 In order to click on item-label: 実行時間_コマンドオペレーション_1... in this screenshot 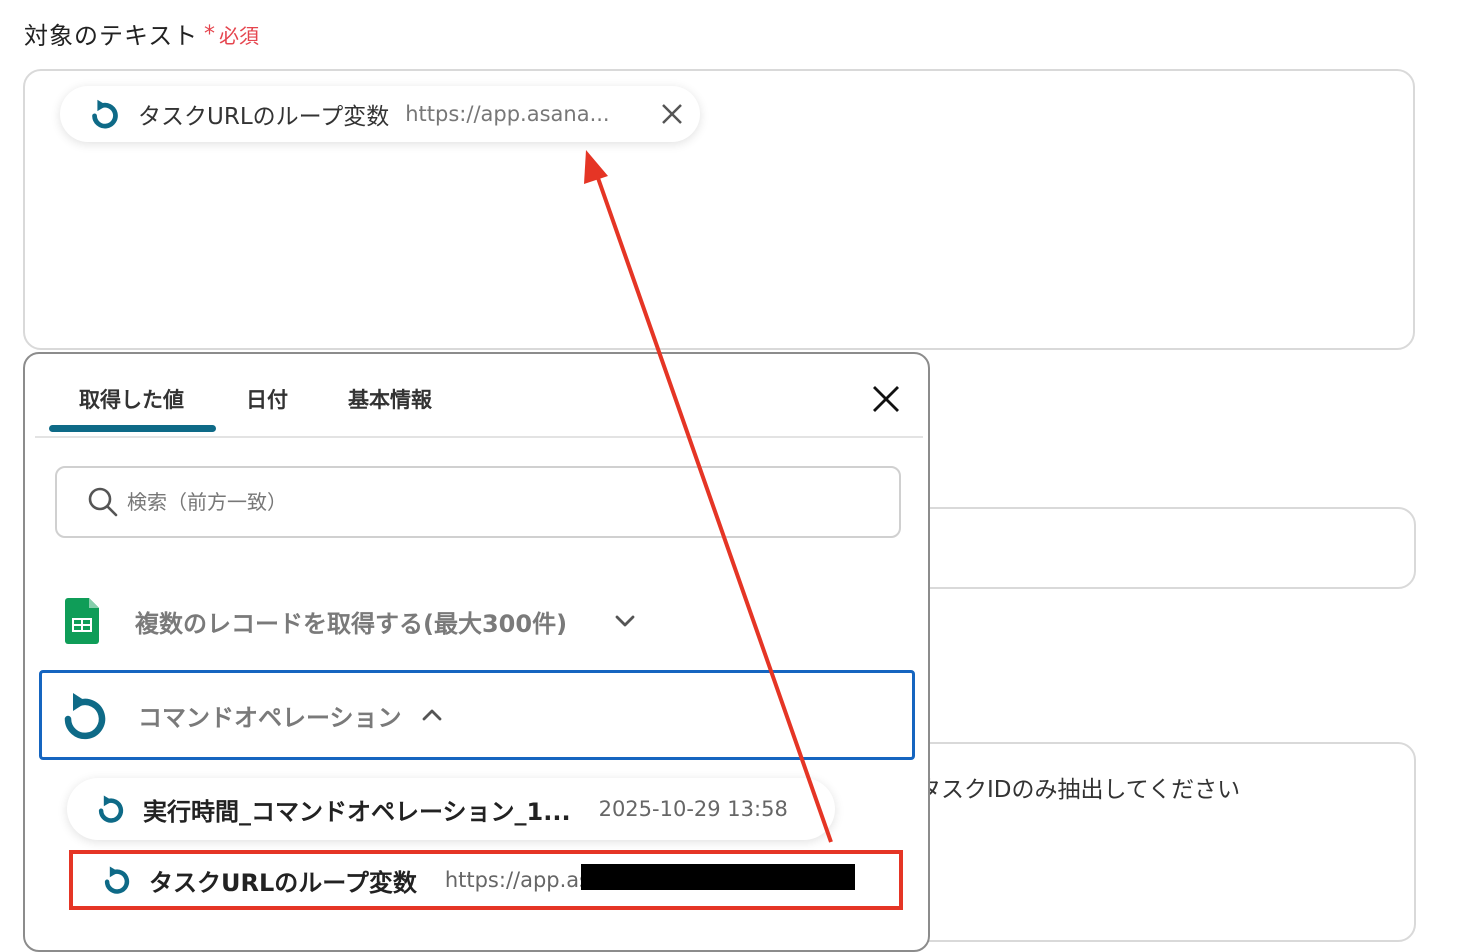, I will do `click(357, 811)`.